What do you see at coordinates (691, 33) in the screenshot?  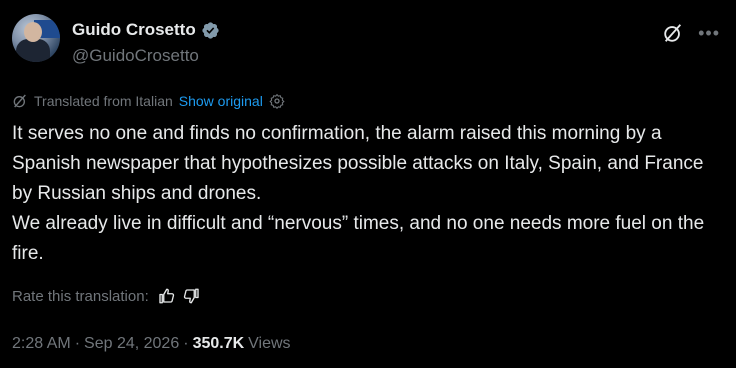 I see `top-actions: •••` at bounding box center [691, 33].